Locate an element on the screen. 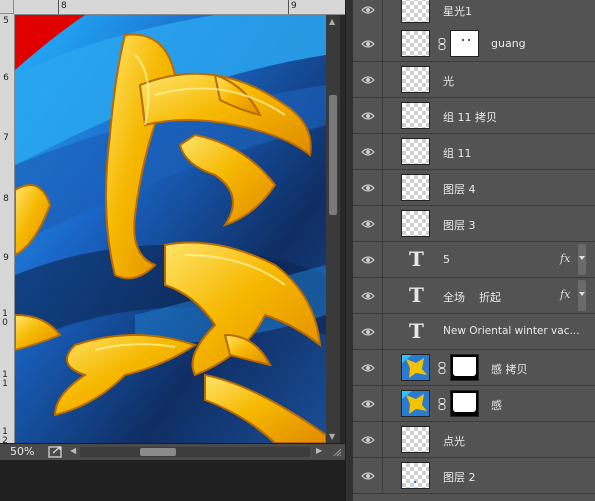  ruler-label: 5 is located at coordinates (6, 21).